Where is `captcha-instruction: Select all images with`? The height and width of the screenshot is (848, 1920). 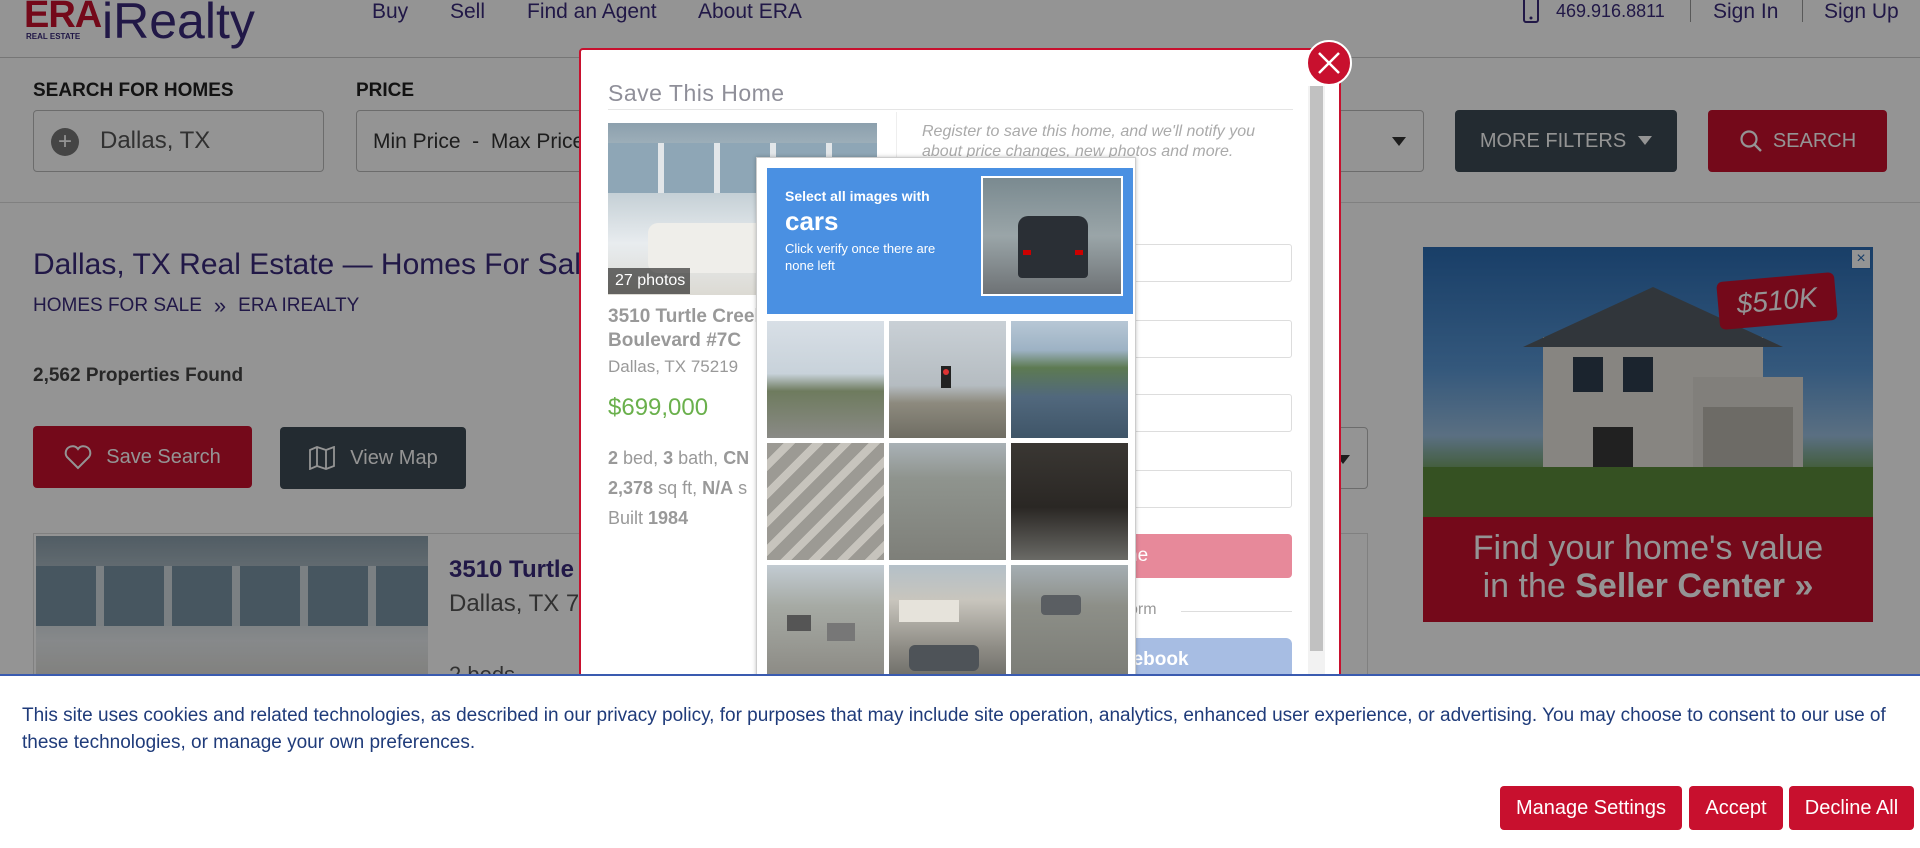
captcha-instruction: Select all images with is located at coordinates (857, 196).